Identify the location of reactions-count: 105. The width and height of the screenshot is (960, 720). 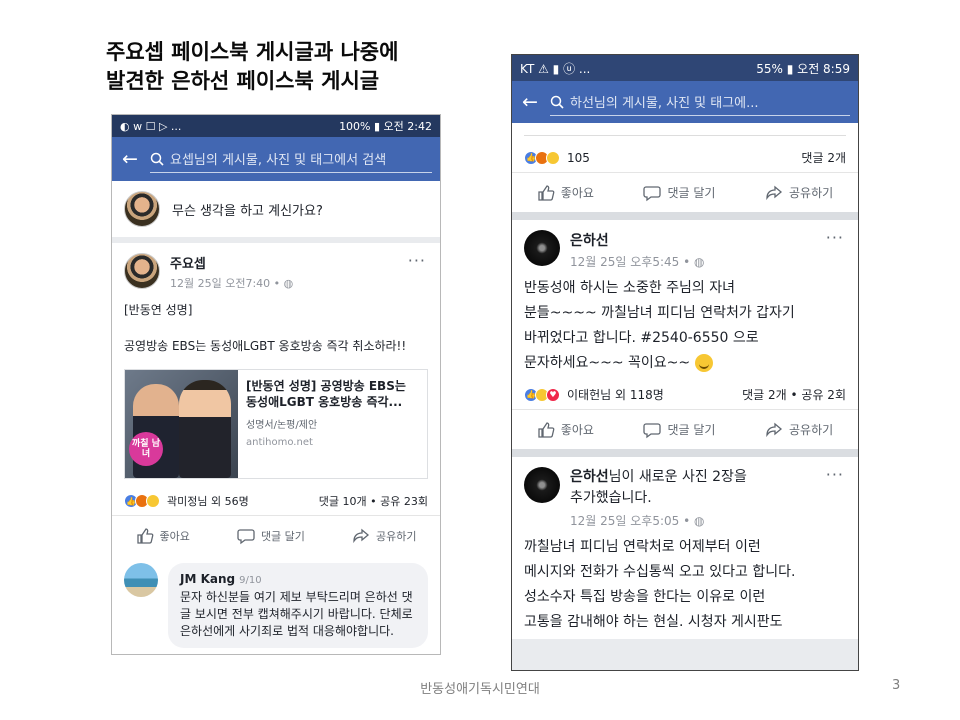
(578, 158).